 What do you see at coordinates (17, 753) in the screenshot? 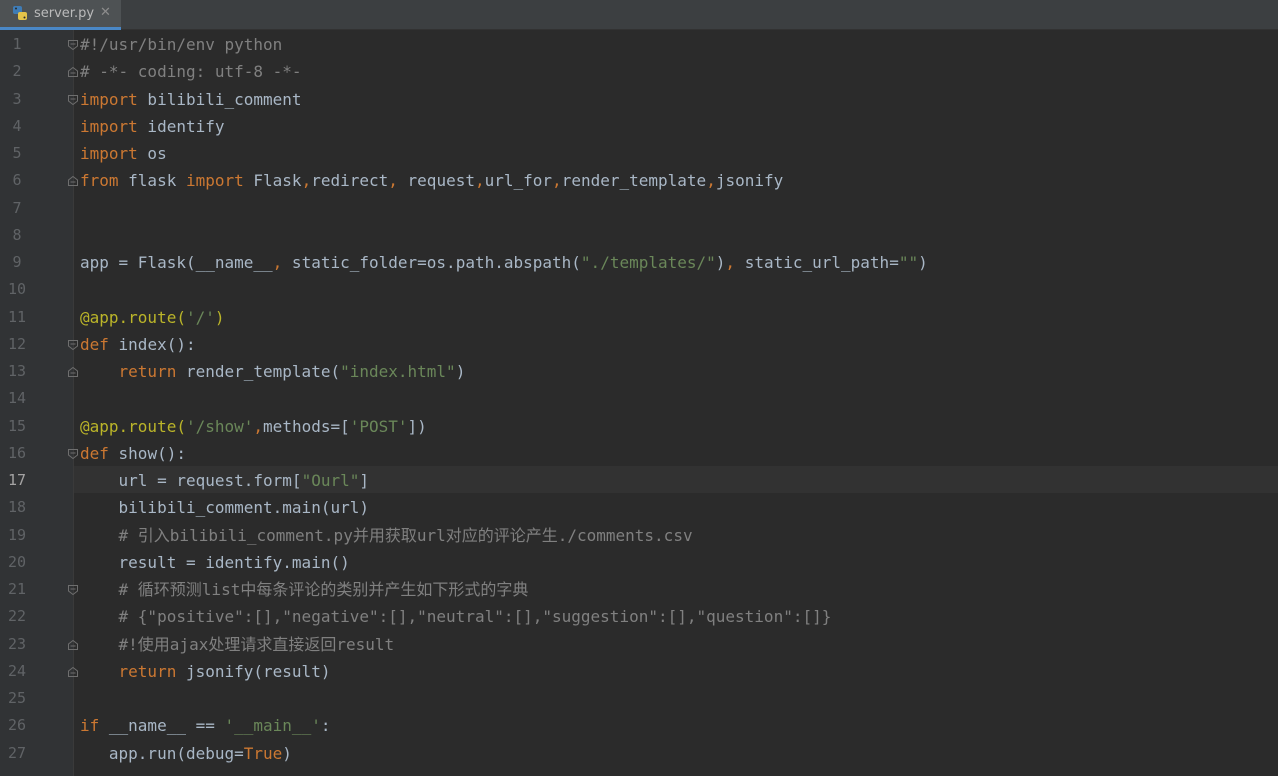
I see `line-number: 27` at bounding box center [17, 753].